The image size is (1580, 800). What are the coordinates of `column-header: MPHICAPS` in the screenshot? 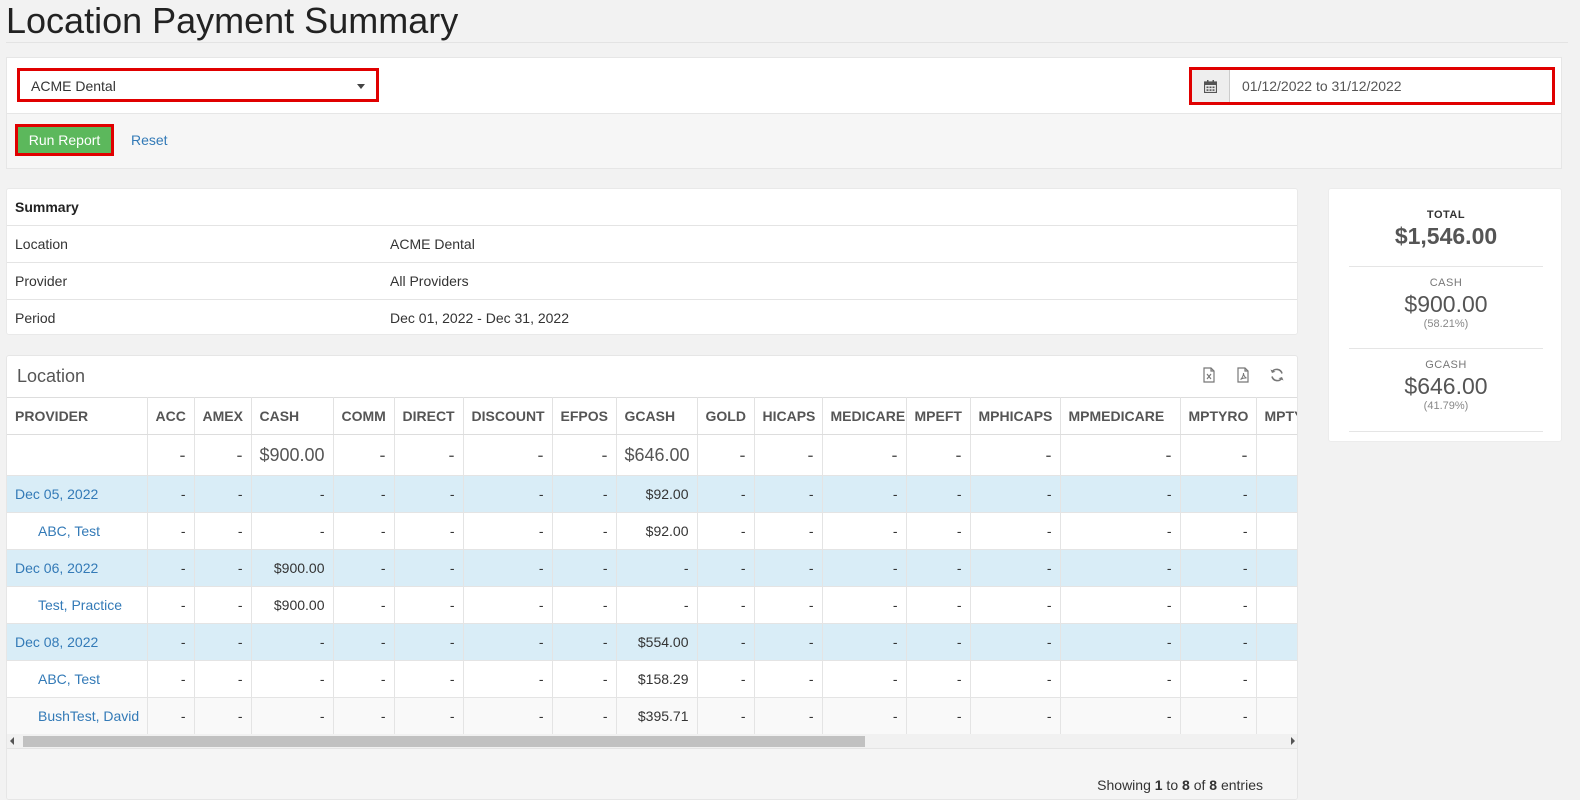 It's located at (1015, 416).